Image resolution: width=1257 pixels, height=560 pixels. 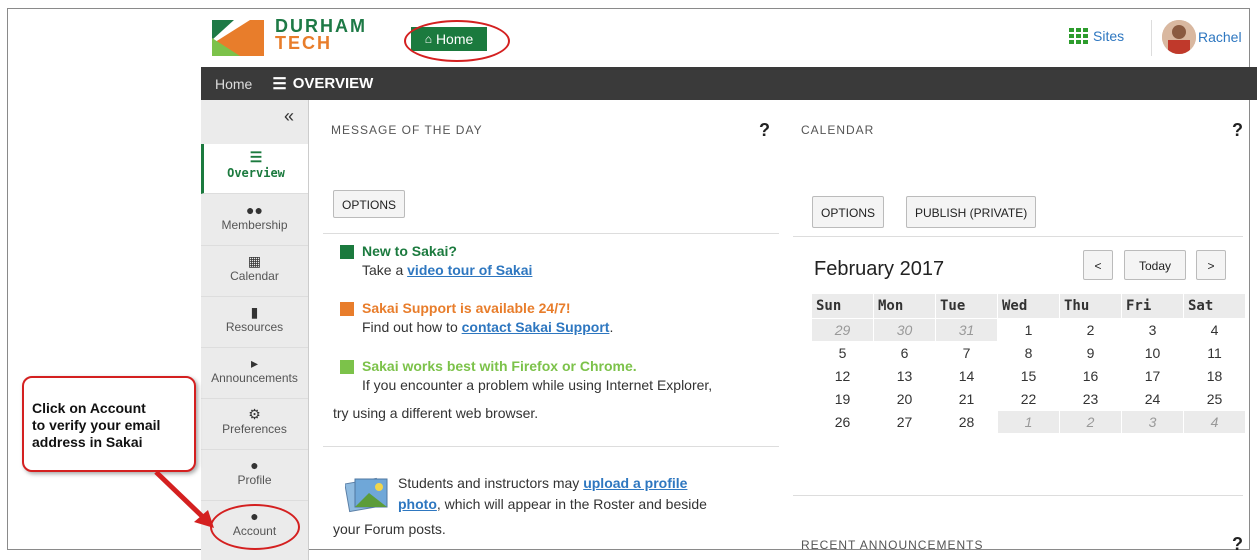 What do you see at coordinates (407, 130) in the screenshot?
I see `motd-title: MESSAGE OF THE DAY` at bounding box center [407, 130].